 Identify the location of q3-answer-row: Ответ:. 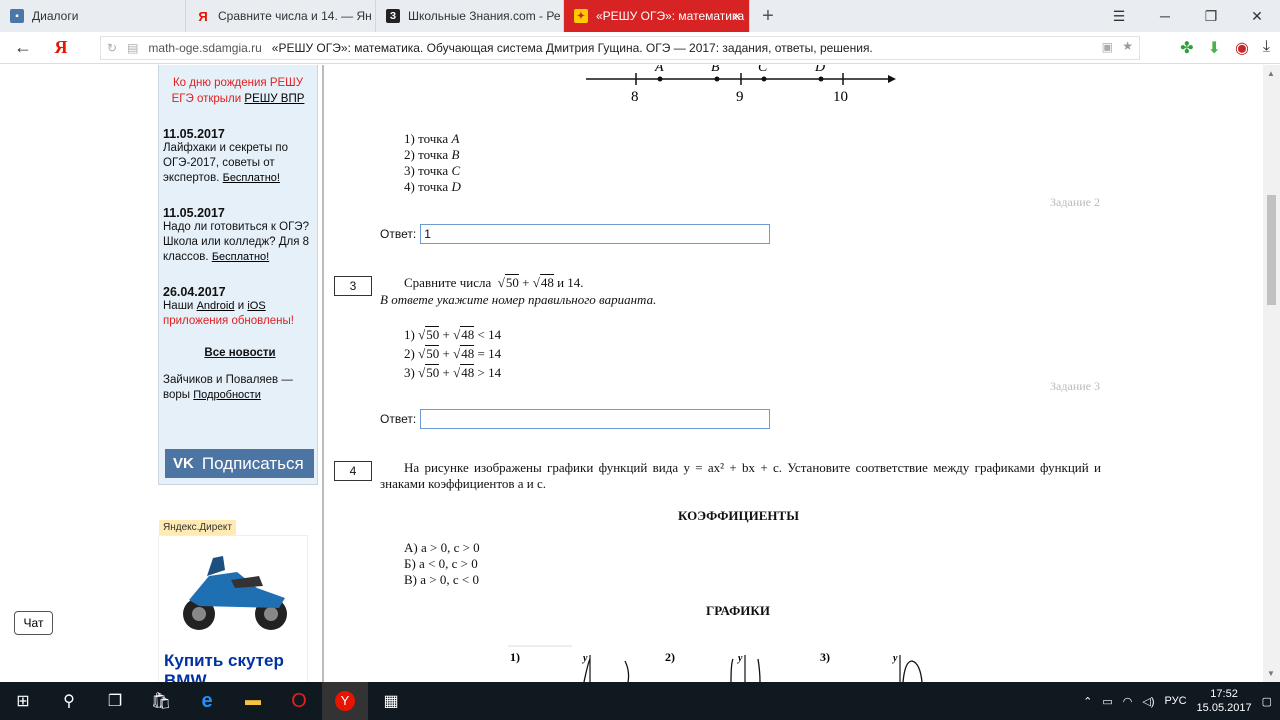
(575, 419).